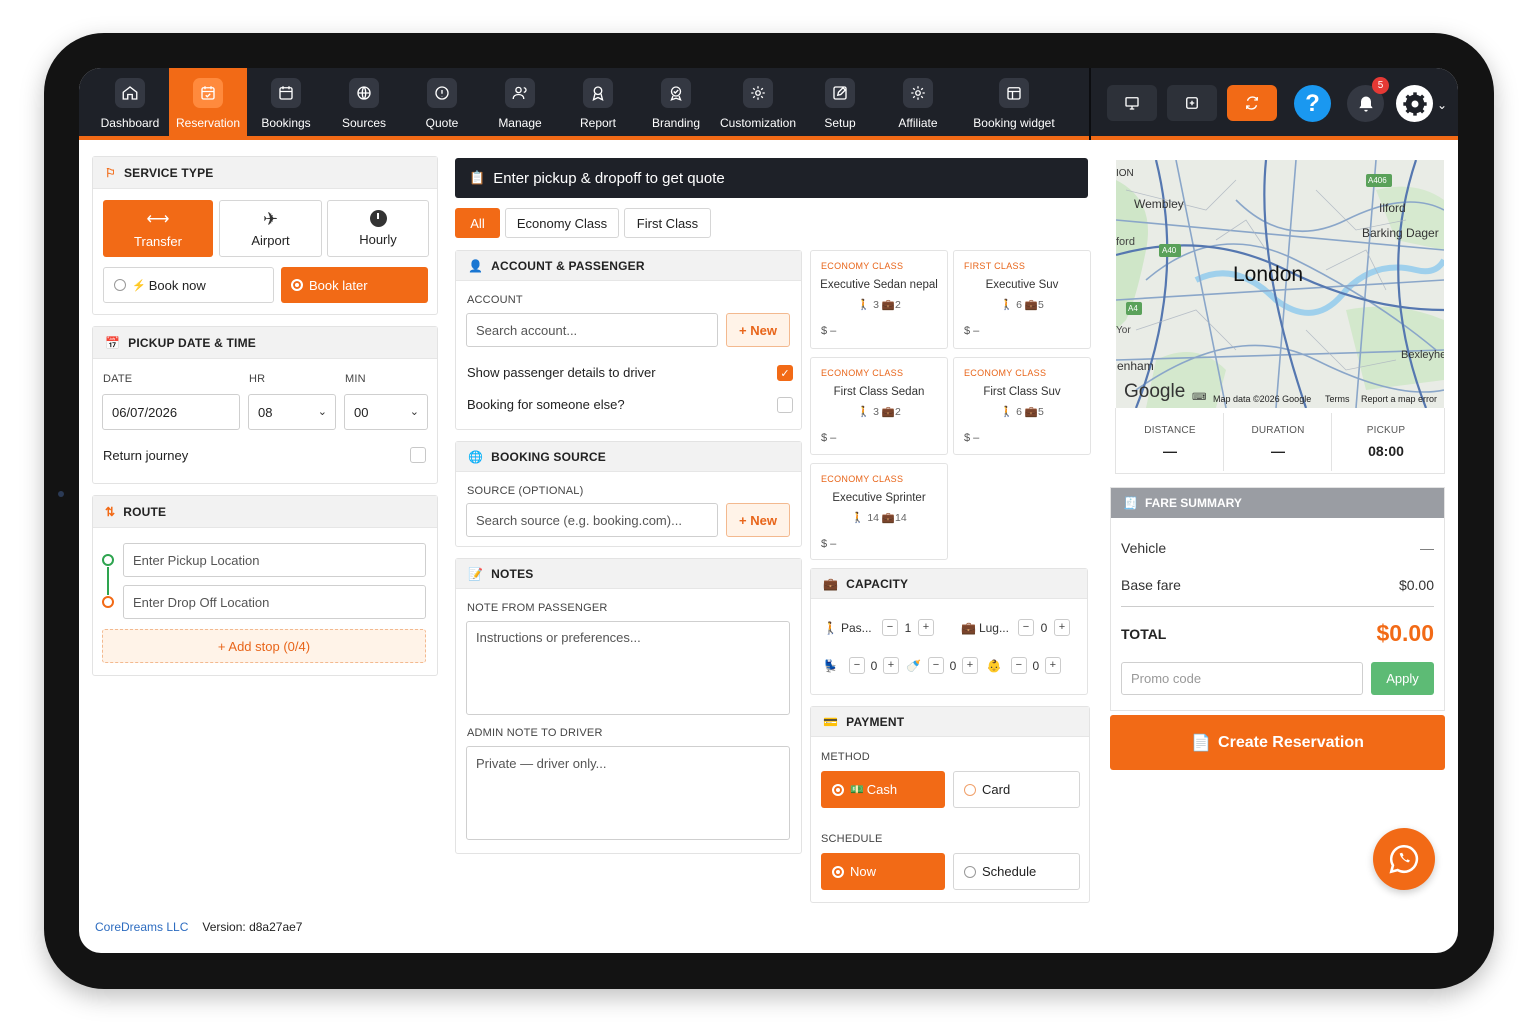 This screenshot has width=1536, height=1024. What do you see at coordinates (918, 104) in the screenshot?
I see `nav-affiliate: Affiliate` at bounding box center [918, 104].